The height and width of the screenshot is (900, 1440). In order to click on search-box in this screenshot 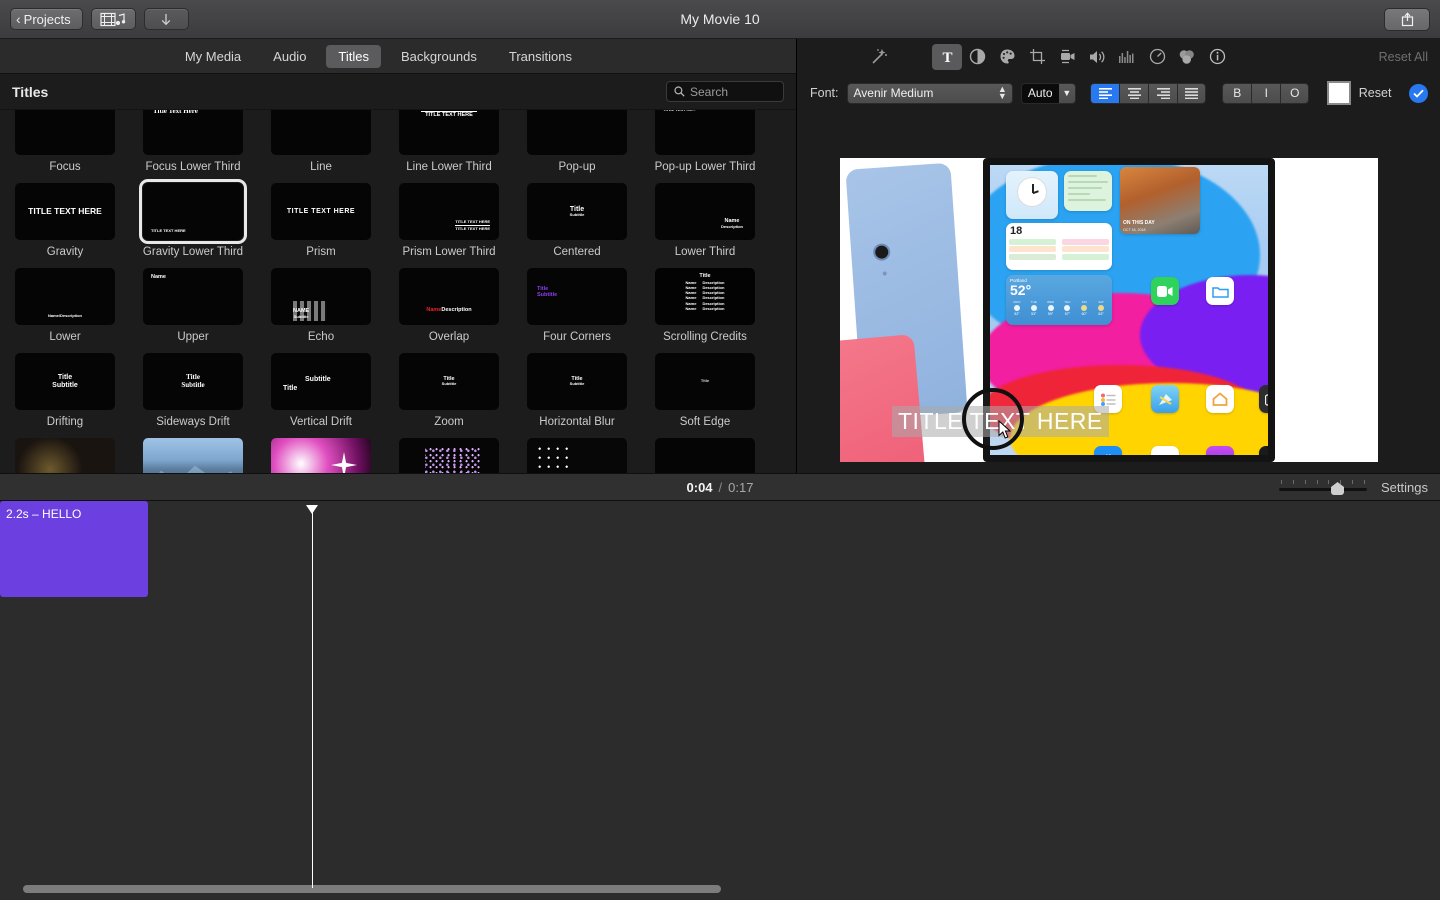, I will do `click(725, 91)`.